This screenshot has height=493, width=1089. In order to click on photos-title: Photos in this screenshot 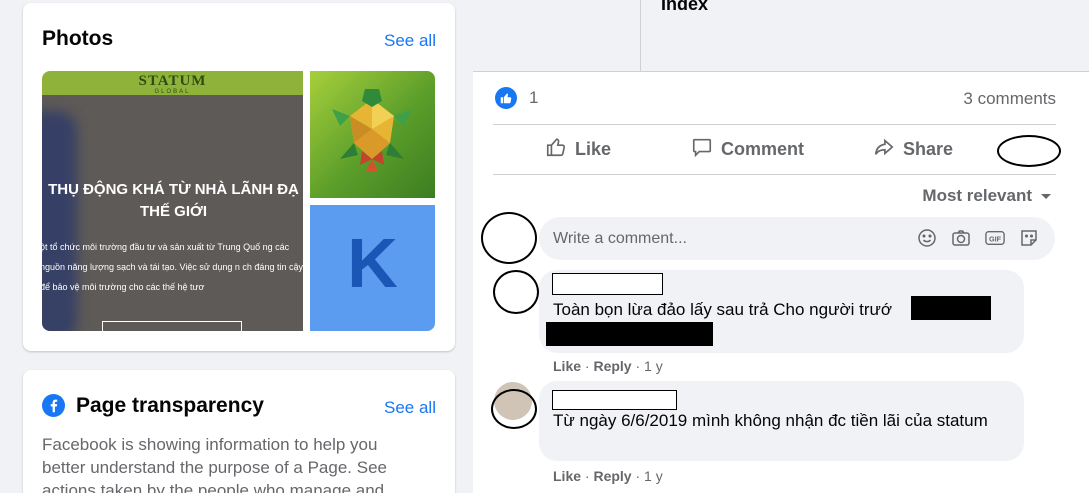, I will do `click(78, 38)`.